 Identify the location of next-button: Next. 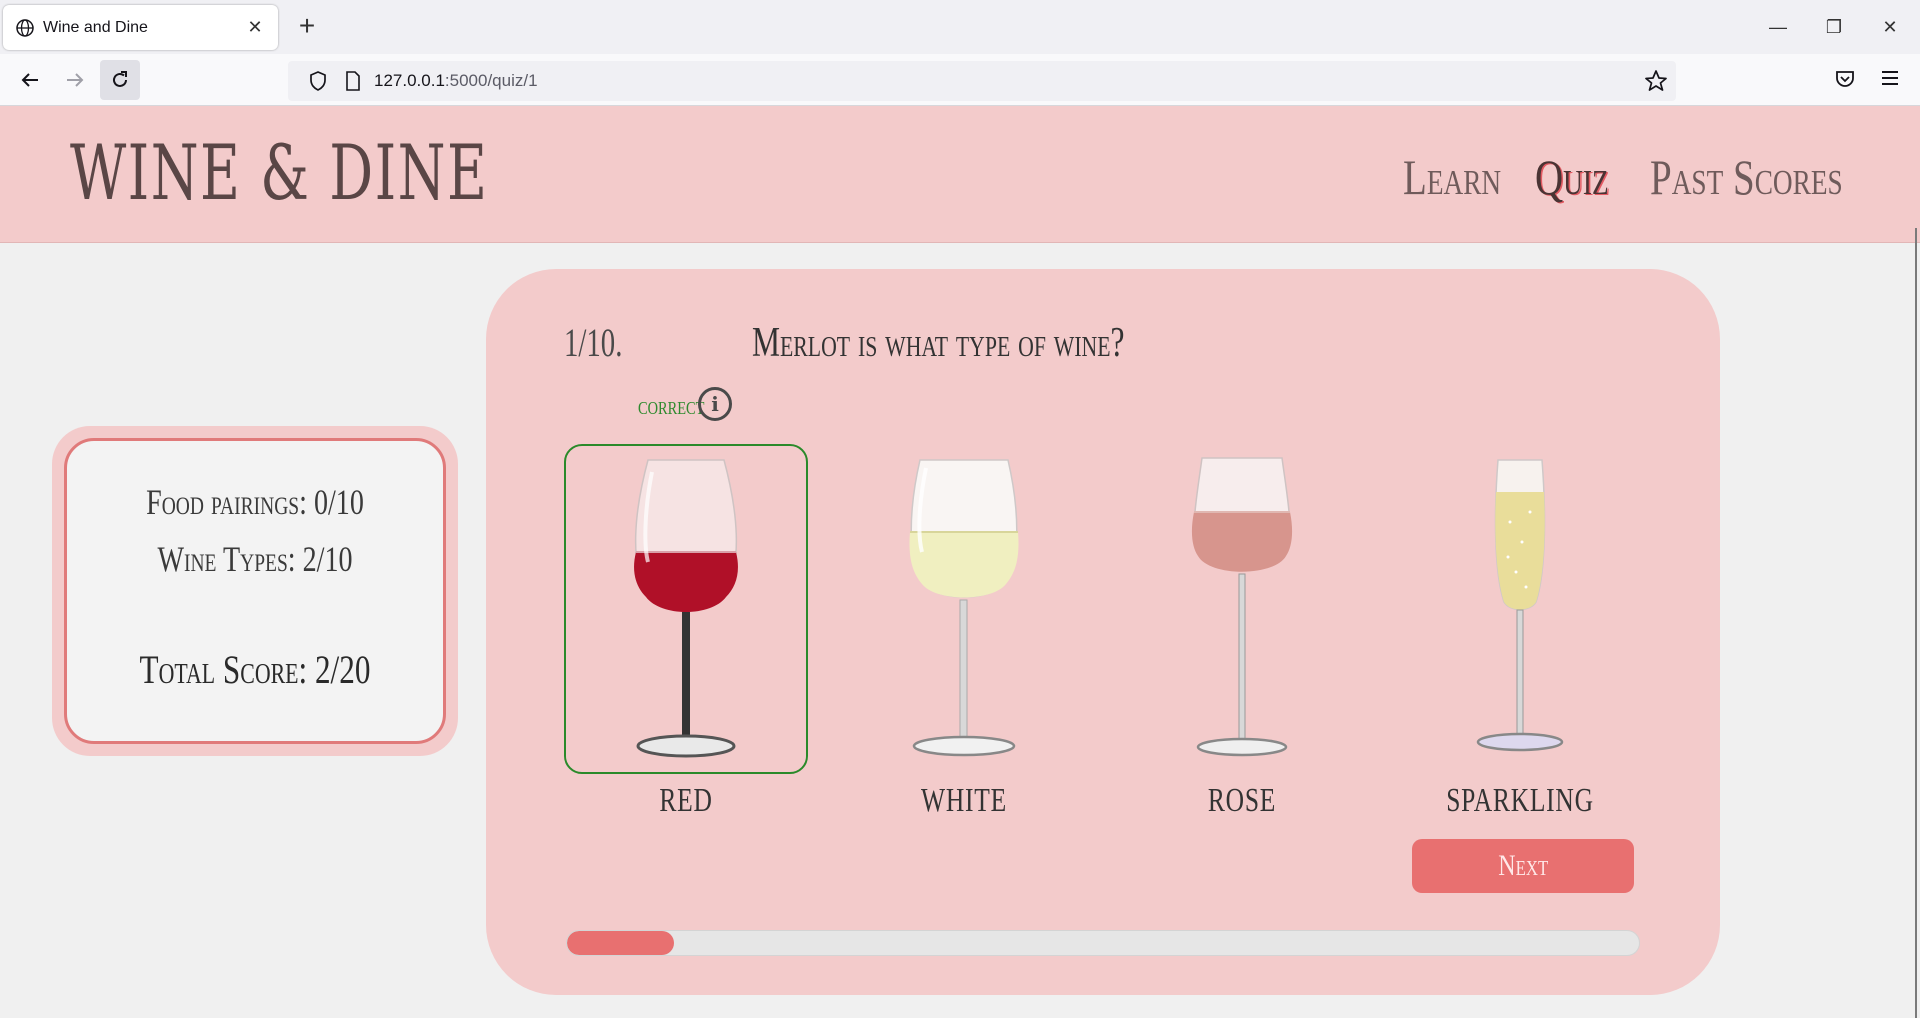
(1523, 866).